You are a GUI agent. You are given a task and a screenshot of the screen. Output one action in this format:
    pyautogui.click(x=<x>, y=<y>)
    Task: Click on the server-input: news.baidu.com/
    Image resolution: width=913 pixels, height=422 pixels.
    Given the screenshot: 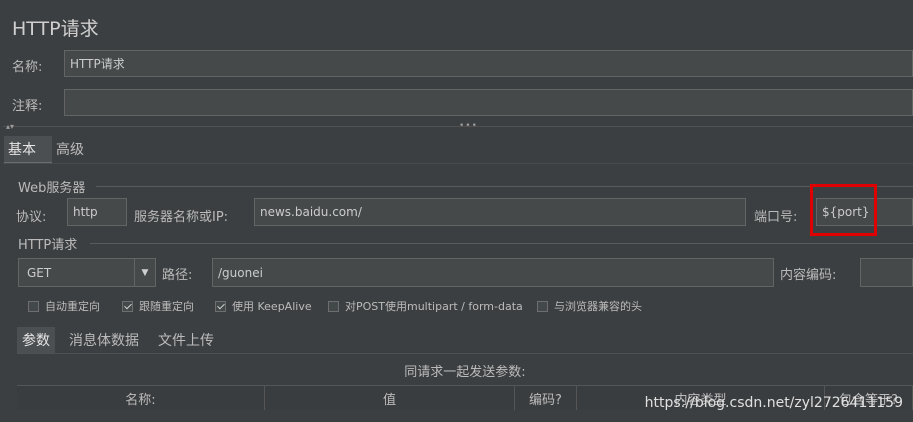 What is the action you would take?
    pyautogui.click(x=500, y=212)
    